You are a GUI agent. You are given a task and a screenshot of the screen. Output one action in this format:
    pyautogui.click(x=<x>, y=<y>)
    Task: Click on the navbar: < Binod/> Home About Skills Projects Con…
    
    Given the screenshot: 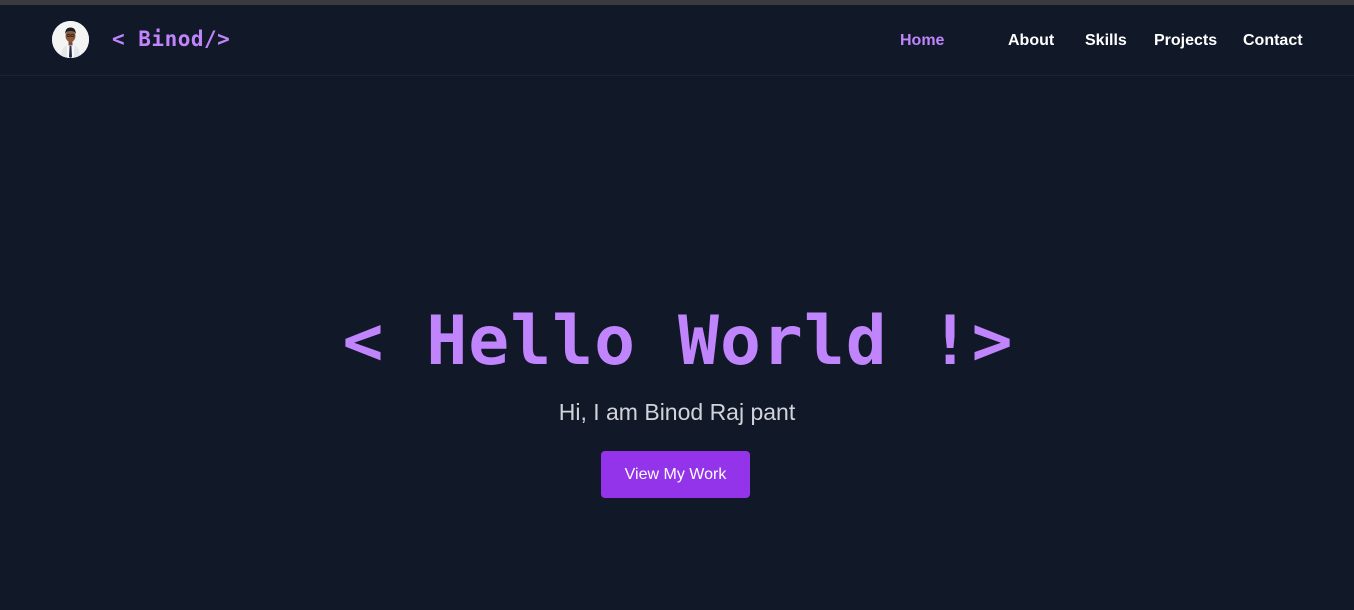 What is the action you would take?
    pyautogui.click(x=677, y=40)
    